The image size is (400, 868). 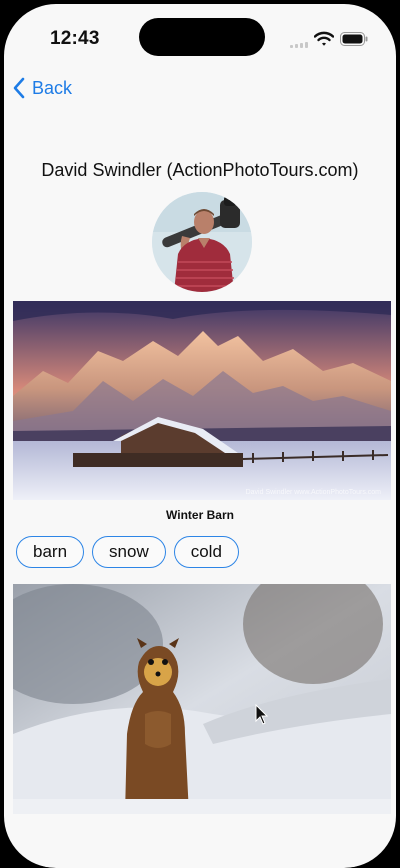 What do you see at coordinates (324, 38) in the screenshot?
I see `wifi-icon` at bounding box center [324, 38].